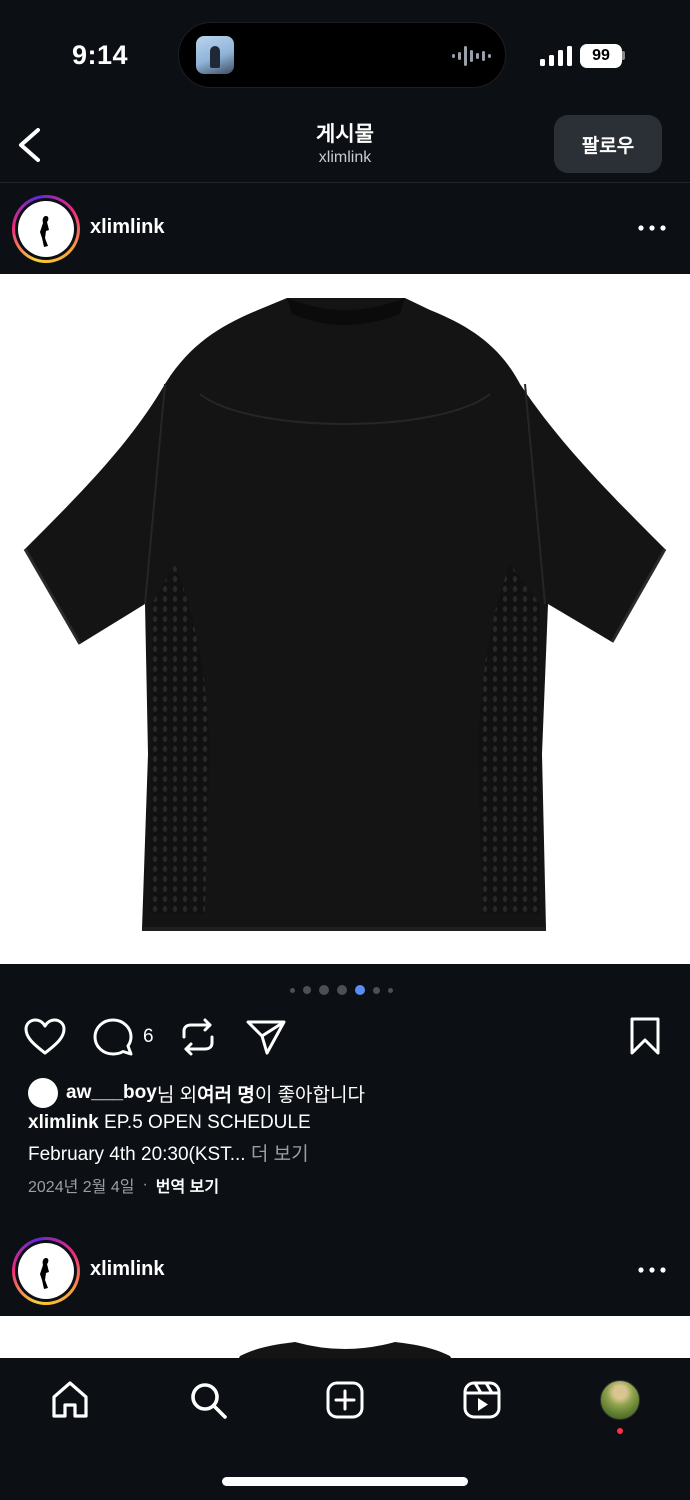 This screenshot has height=1500, width=690. Describe the element at coordinates (266, 1037) in the screenshot. I see `send-icon` at that location.